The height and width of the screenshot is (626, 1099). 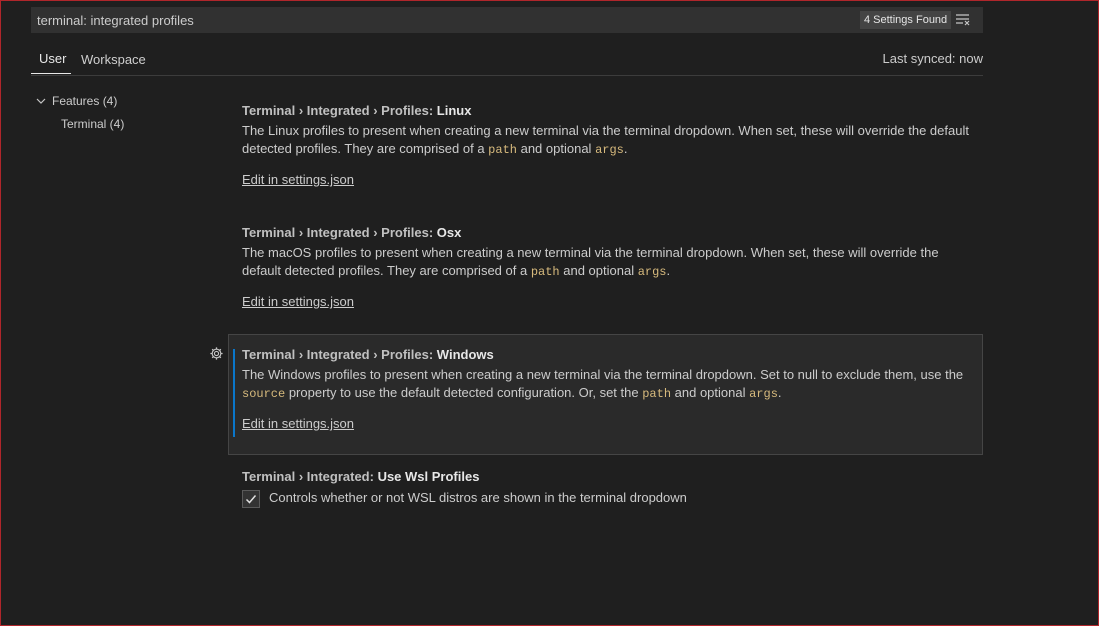 What do you see at coordinates (51, 73) in the screenshot?
I see `active-tab-indicator` at bounding box center [51, 73].